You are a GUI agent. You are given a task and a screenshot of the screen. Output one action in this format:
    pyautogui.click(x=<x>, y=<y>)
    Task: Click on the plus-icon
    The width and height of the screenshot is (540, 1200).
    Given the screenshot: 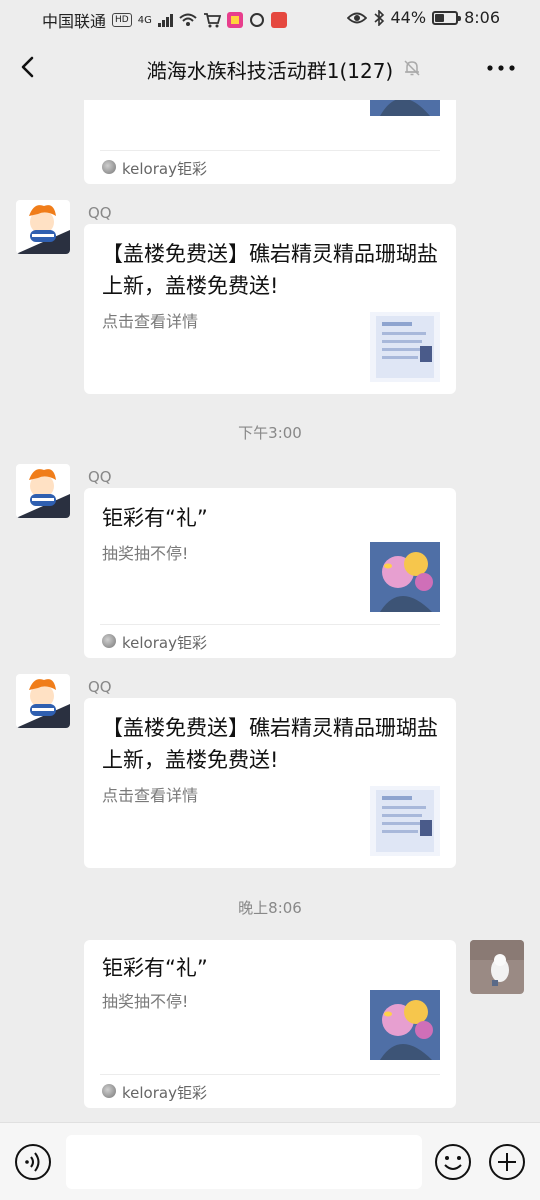 What is the action you would take?
    pyautogui.click(x=507, y=1162)
    